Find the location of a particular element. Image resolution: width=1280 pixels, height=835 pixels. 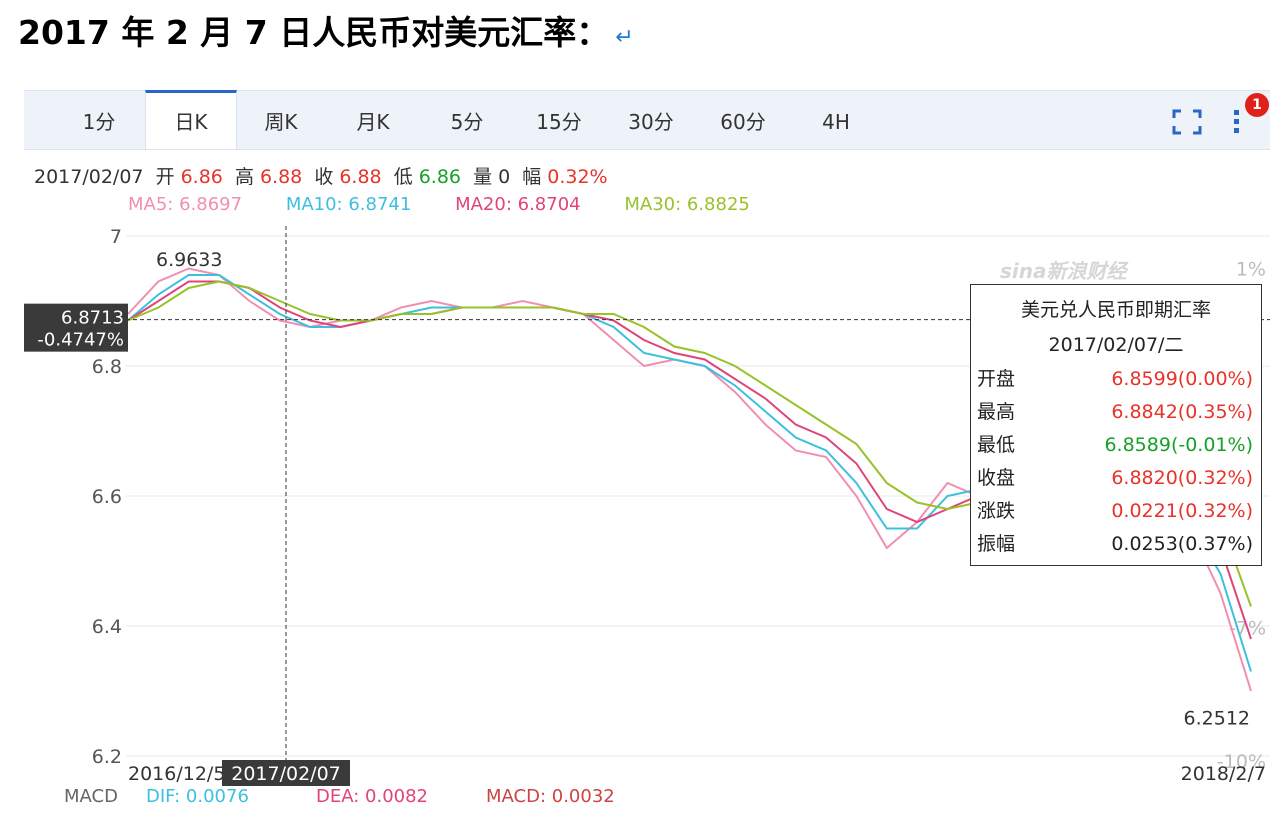

macd-dea: DEA: 0.0082 is located at coordinates (372, 796).